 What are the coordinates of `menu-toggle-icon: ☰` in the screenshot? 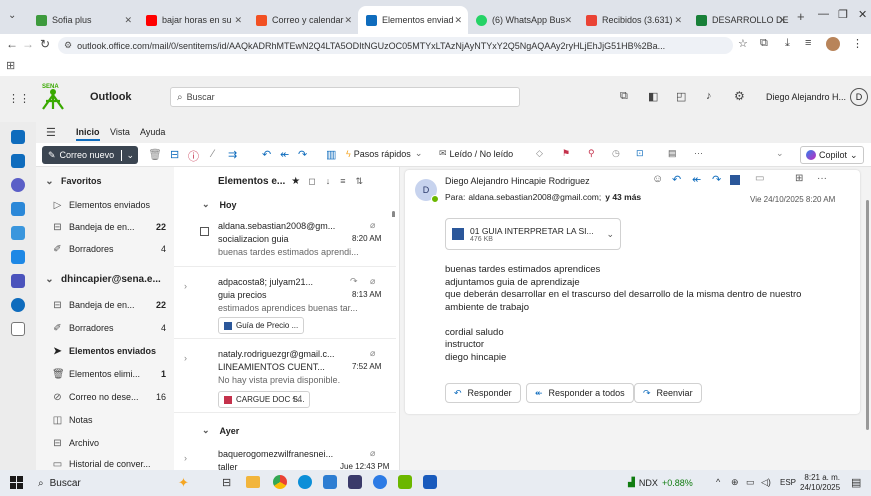 It's located at (51, 132).